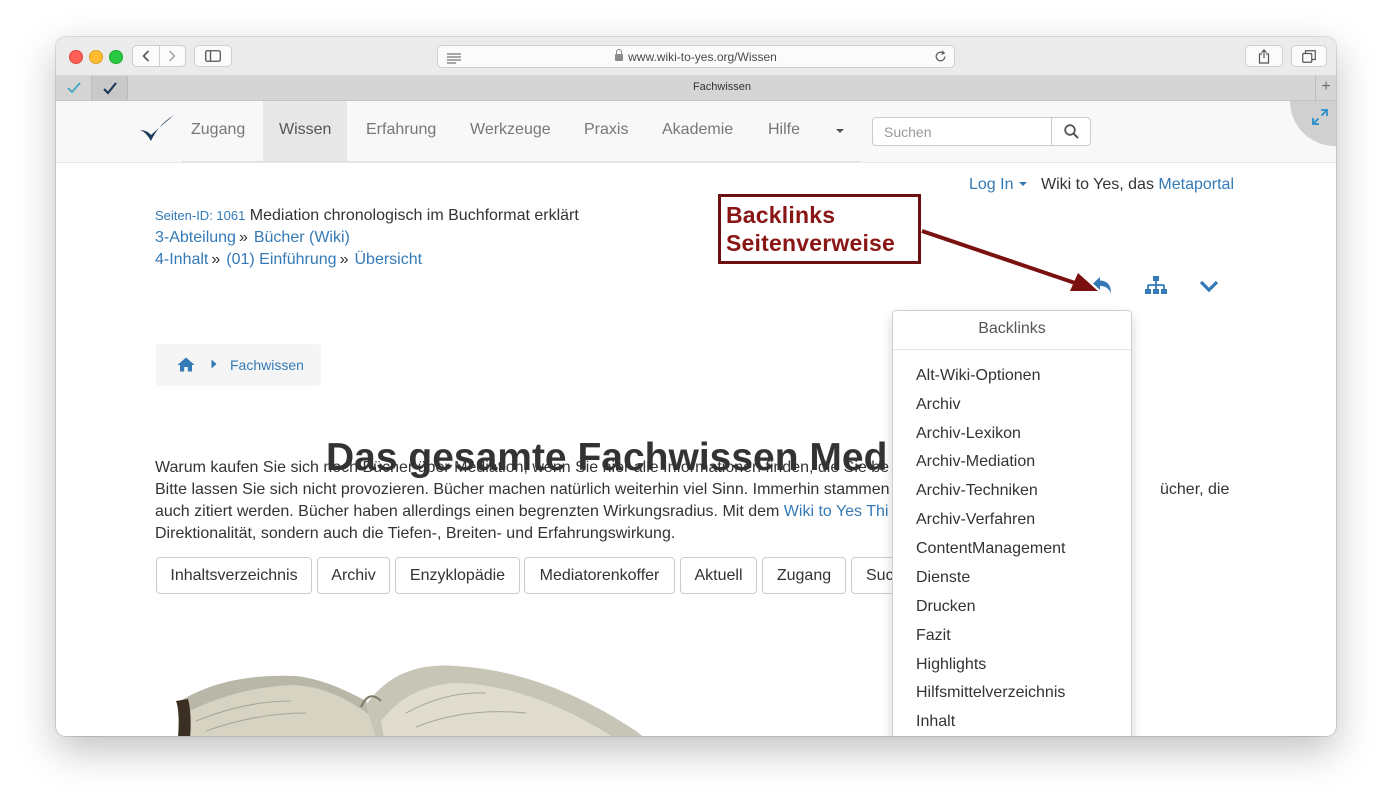  I want to click on browser-titlebar: www.wiki-to-yes.org/Wissen, so click(696, 56).